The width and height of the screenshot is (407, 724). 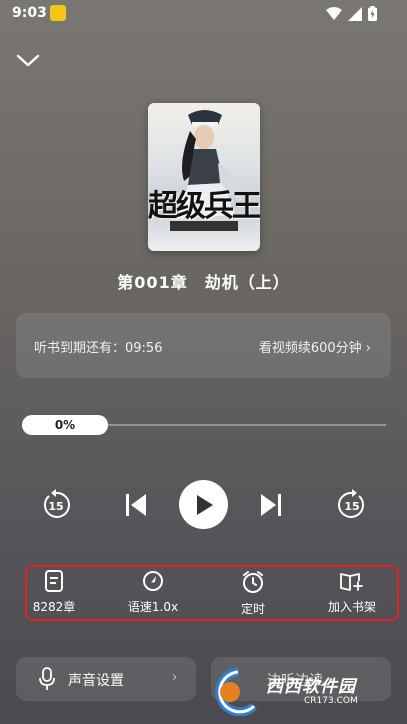 I want to click on catalog-label: 8282章, so click(x=54, y=607).